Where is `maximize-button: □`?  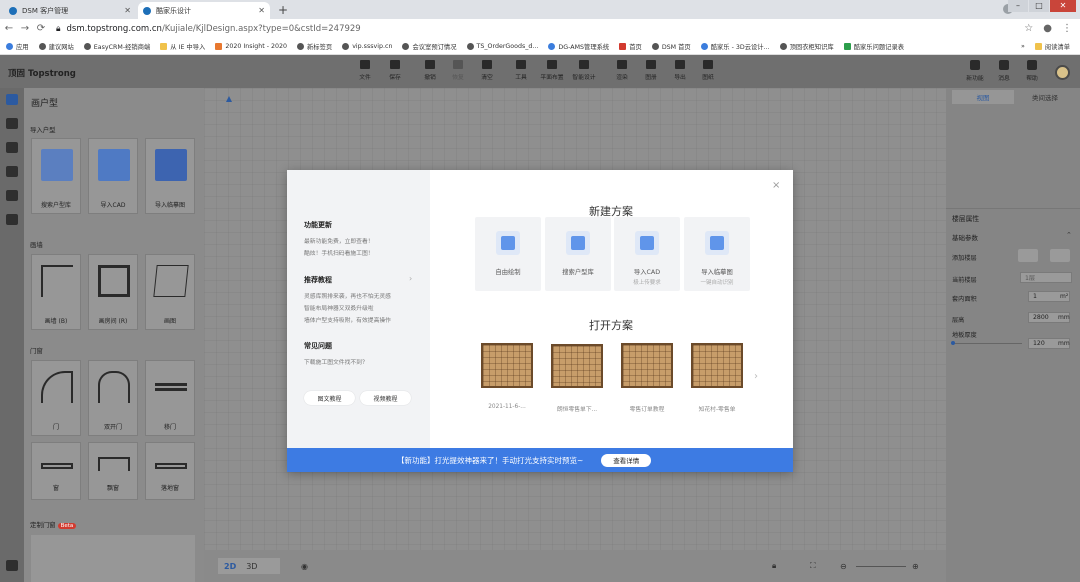 maximize-button: □ is located at coordinates (1039, 6).